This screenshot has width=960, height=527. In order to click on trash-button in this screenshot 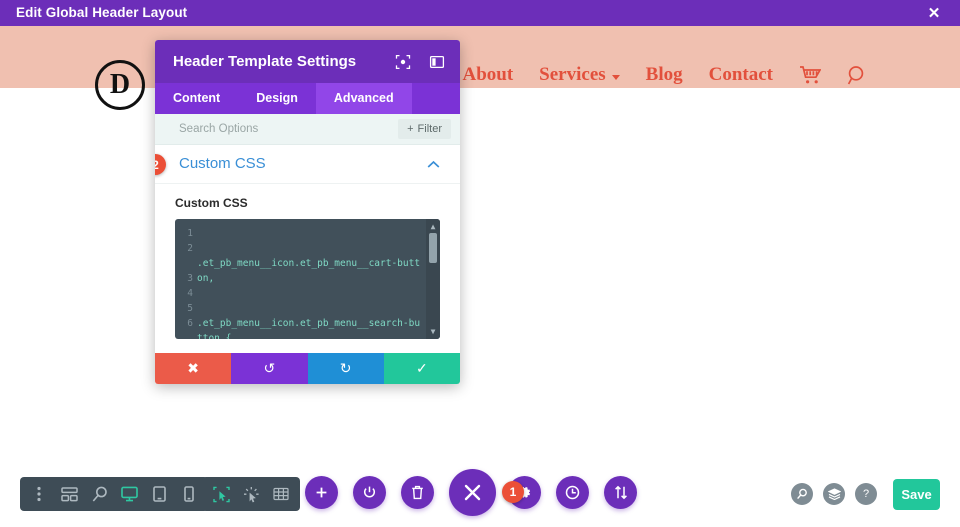, I will do `click(417, 492)`.